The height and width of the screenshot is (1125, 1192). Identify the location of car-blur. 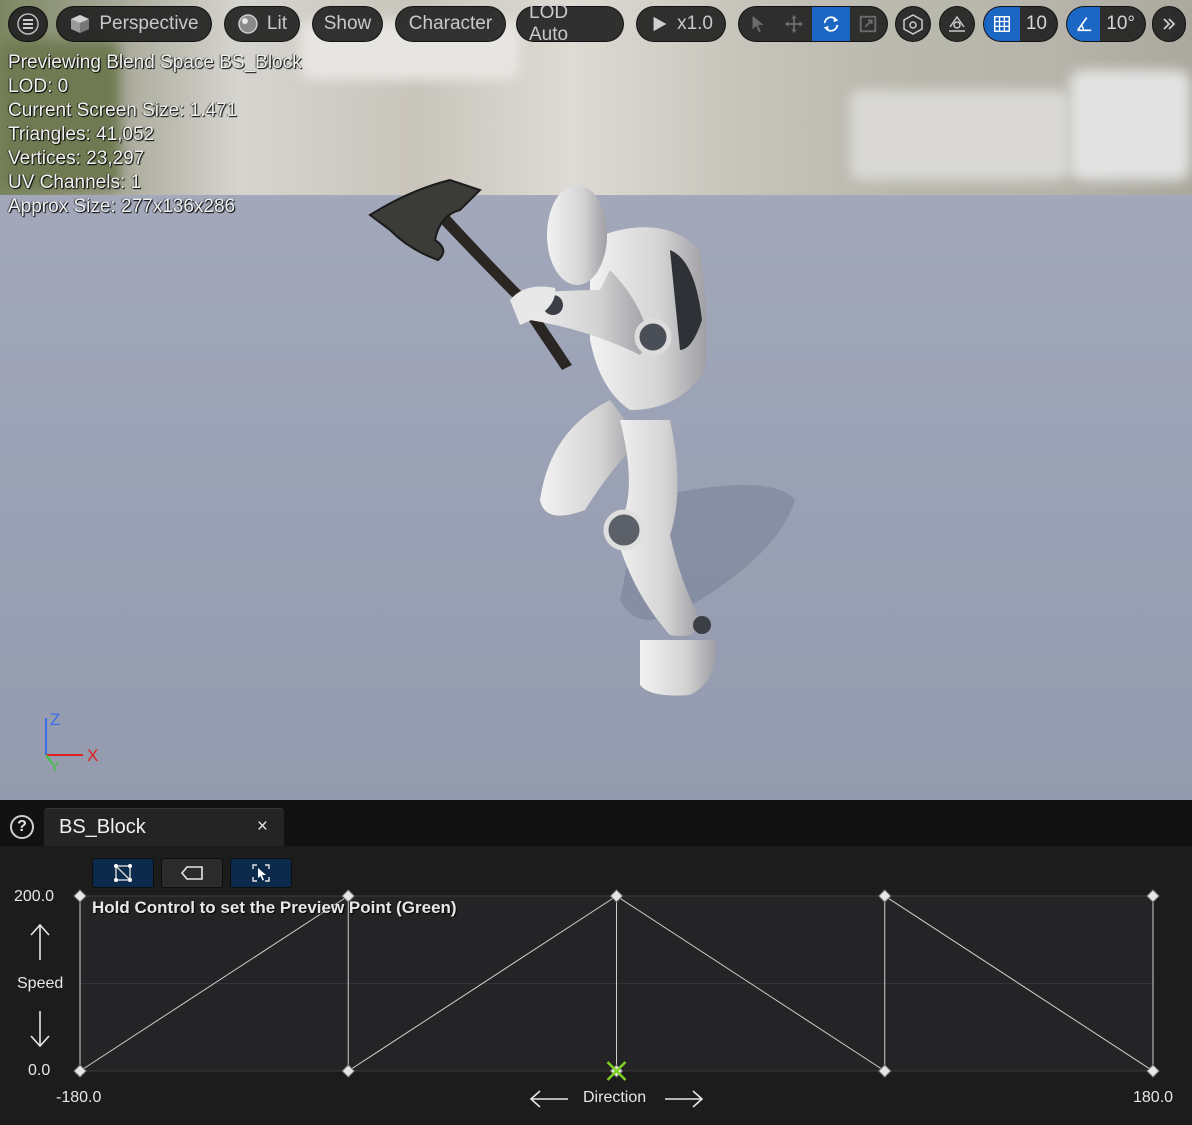
(960, 135).